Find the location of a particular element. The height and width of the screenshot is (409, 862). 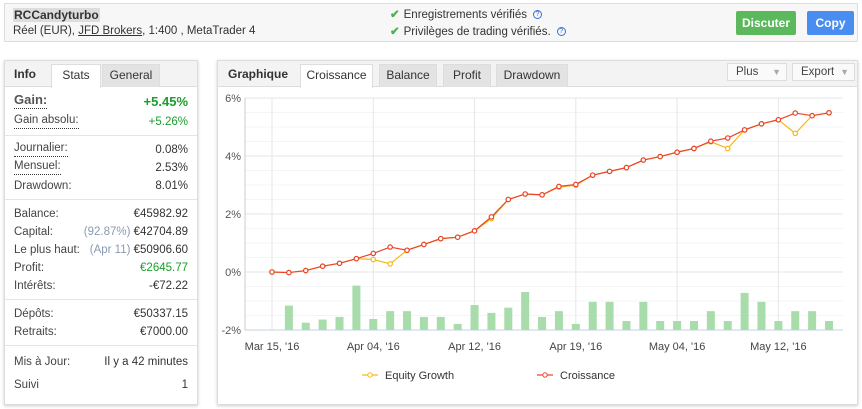

x-tick-label: Apr 19, '16 is located at coordinates (575, 347).